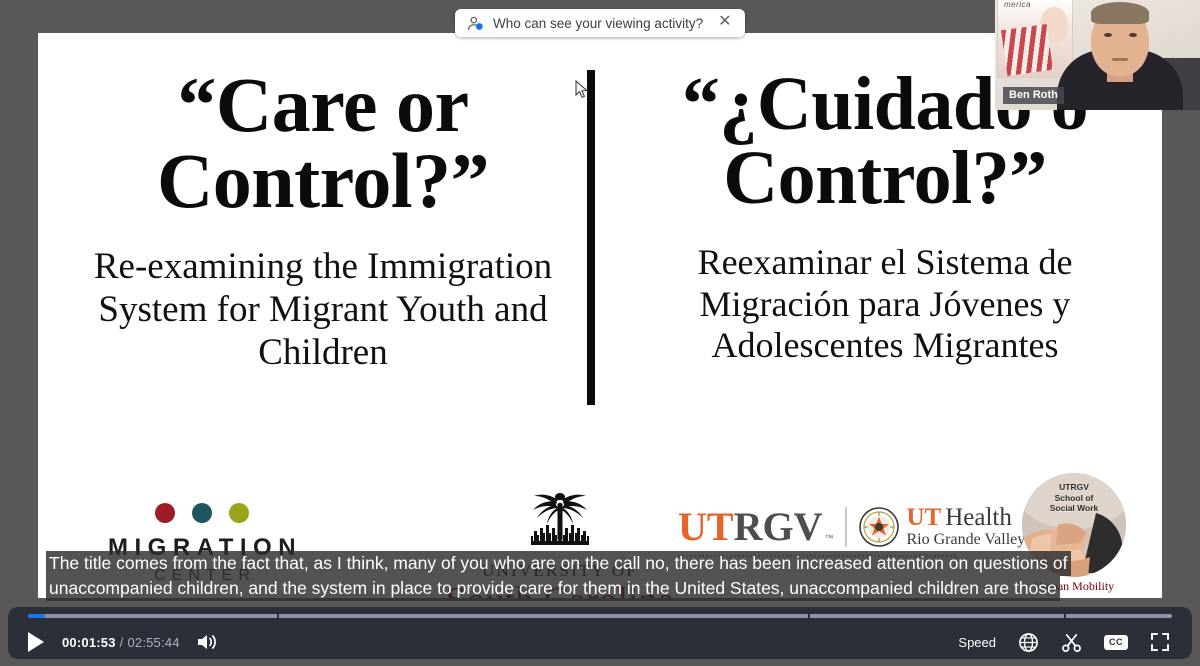 Image resolution: width=1200 pixels, height=666 pixels. Describe the element at coordinates (591, 237) in the screenshot. I see `slide-vertical-divider` at that location.